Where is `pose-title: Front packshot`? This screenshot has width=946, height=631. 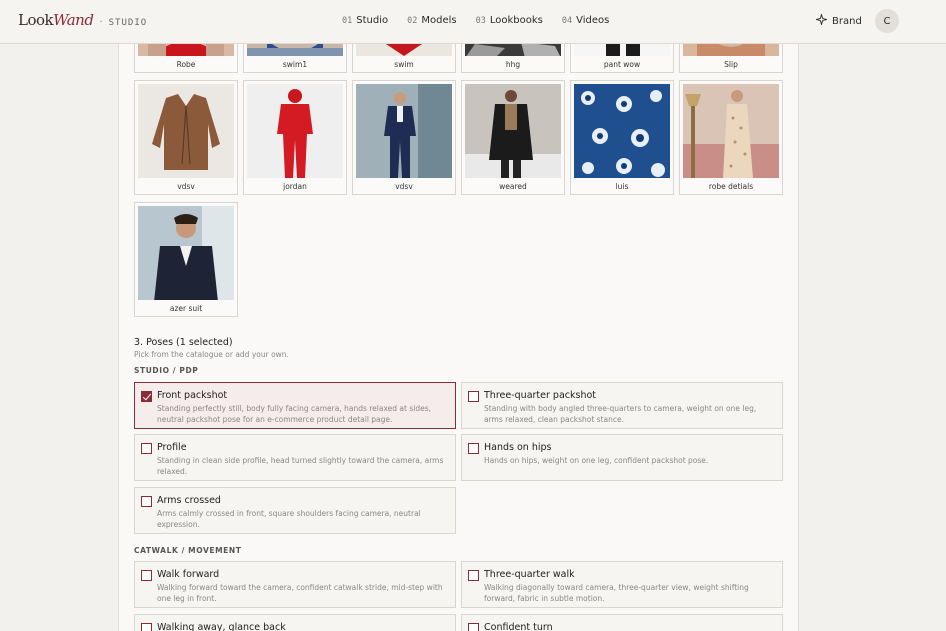
pose-title: Front packshot is located at coordinates (192, 395).